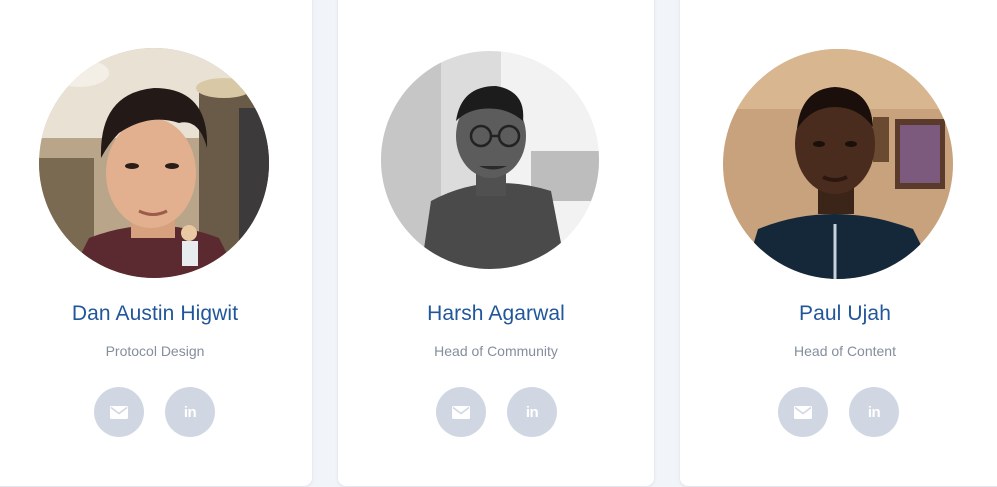 This screenshot has height=487, width=997. Describe the element at coordinates (155, 351) in the screenshot. I see `team-member-role: Protocol Design` at that location.